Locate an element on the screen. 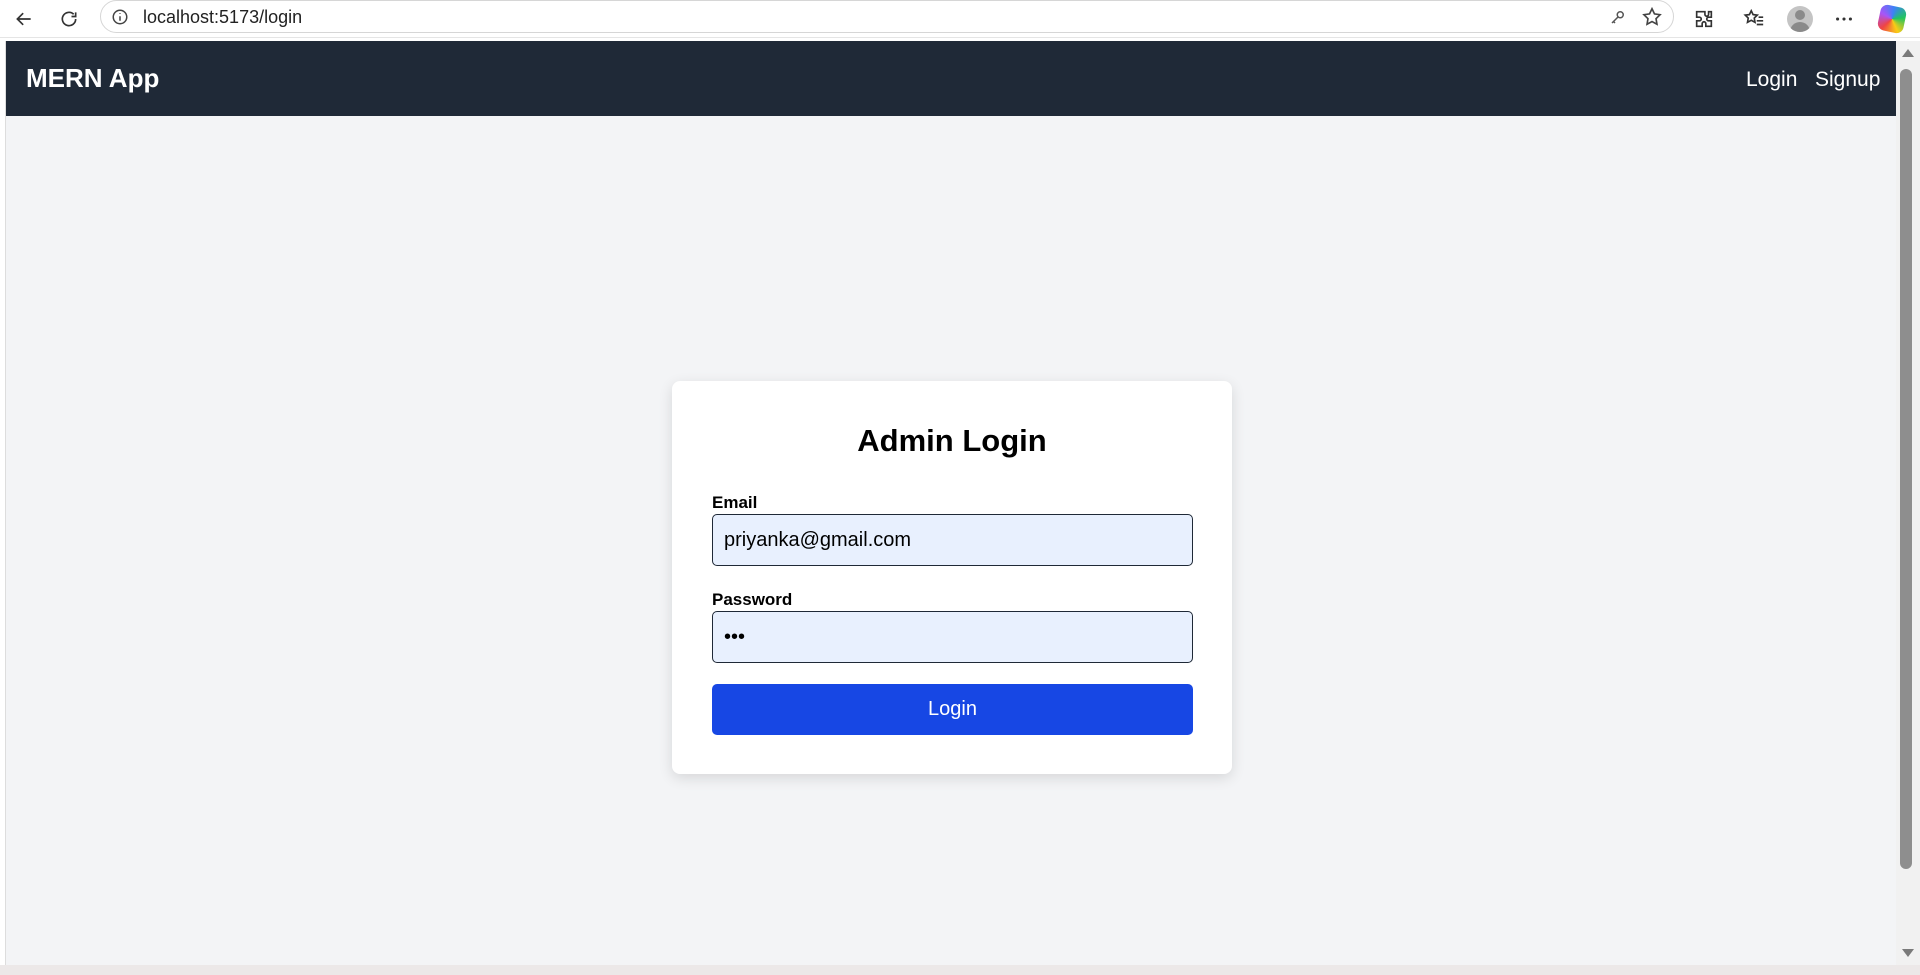  more-button is located at coordinates (1844, 19).